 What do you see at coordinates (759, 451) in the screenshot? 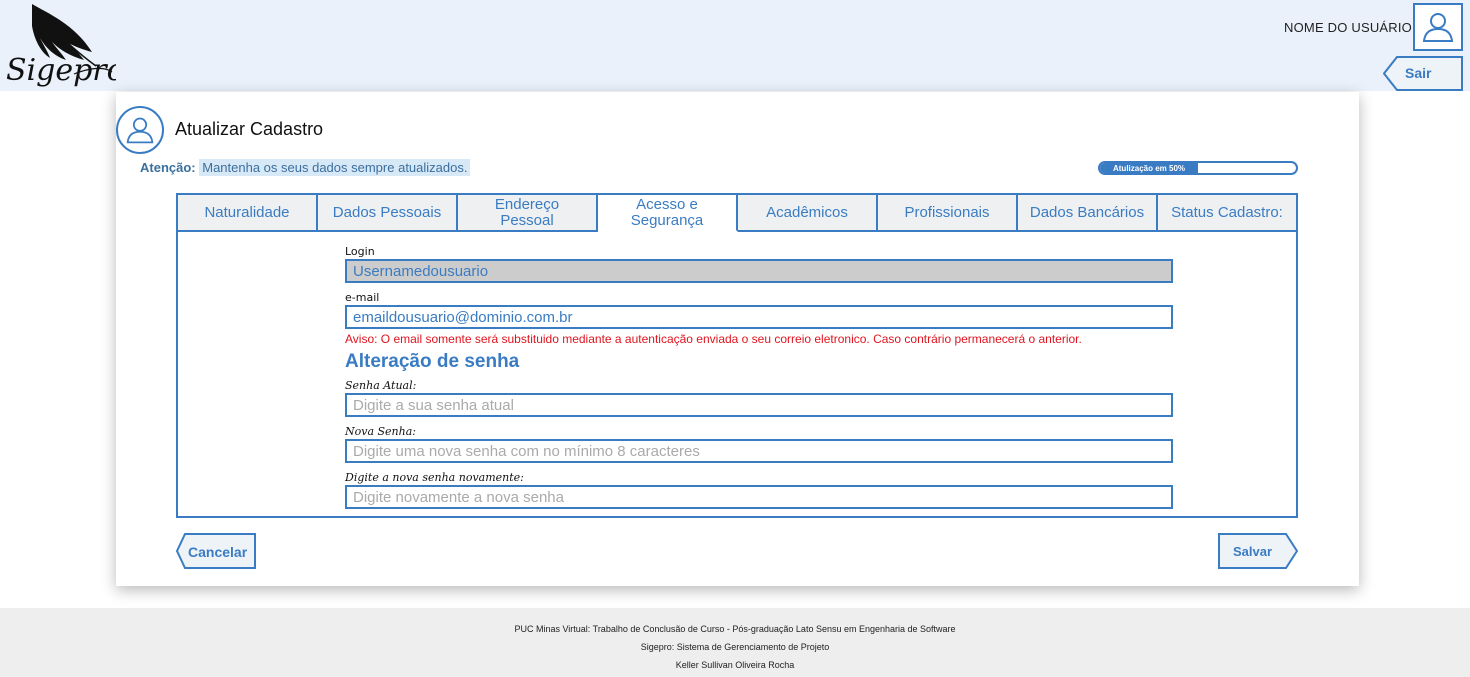
I see `new-password-field` at bounding box center [759, 451].